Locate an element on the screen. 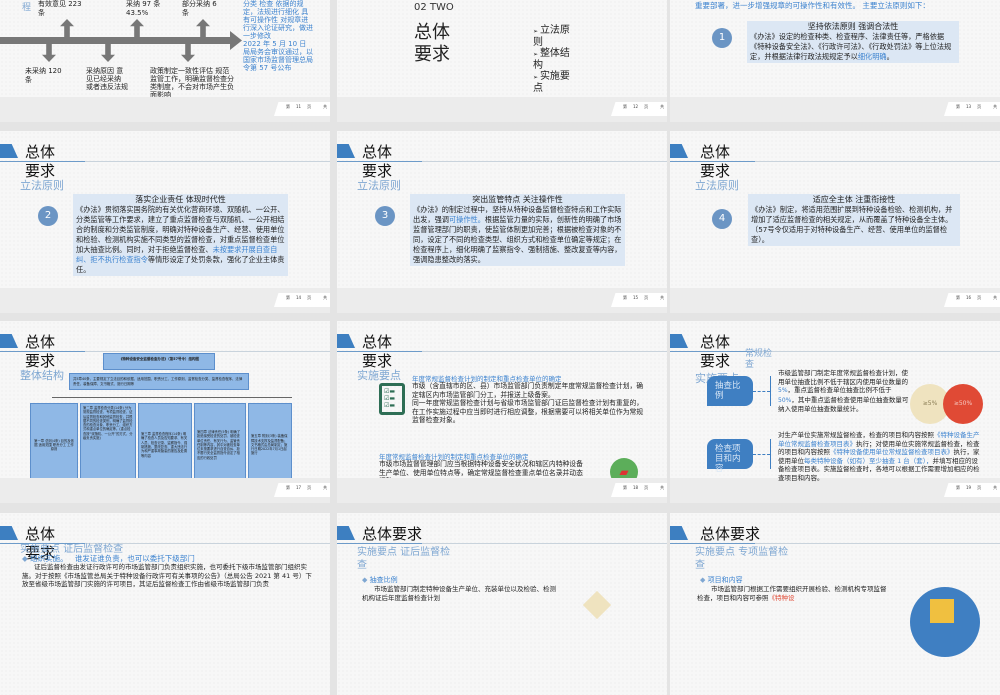 The image size is (1000, 695). page-number: 第12页共44页 is located at coordinates (639, 109).